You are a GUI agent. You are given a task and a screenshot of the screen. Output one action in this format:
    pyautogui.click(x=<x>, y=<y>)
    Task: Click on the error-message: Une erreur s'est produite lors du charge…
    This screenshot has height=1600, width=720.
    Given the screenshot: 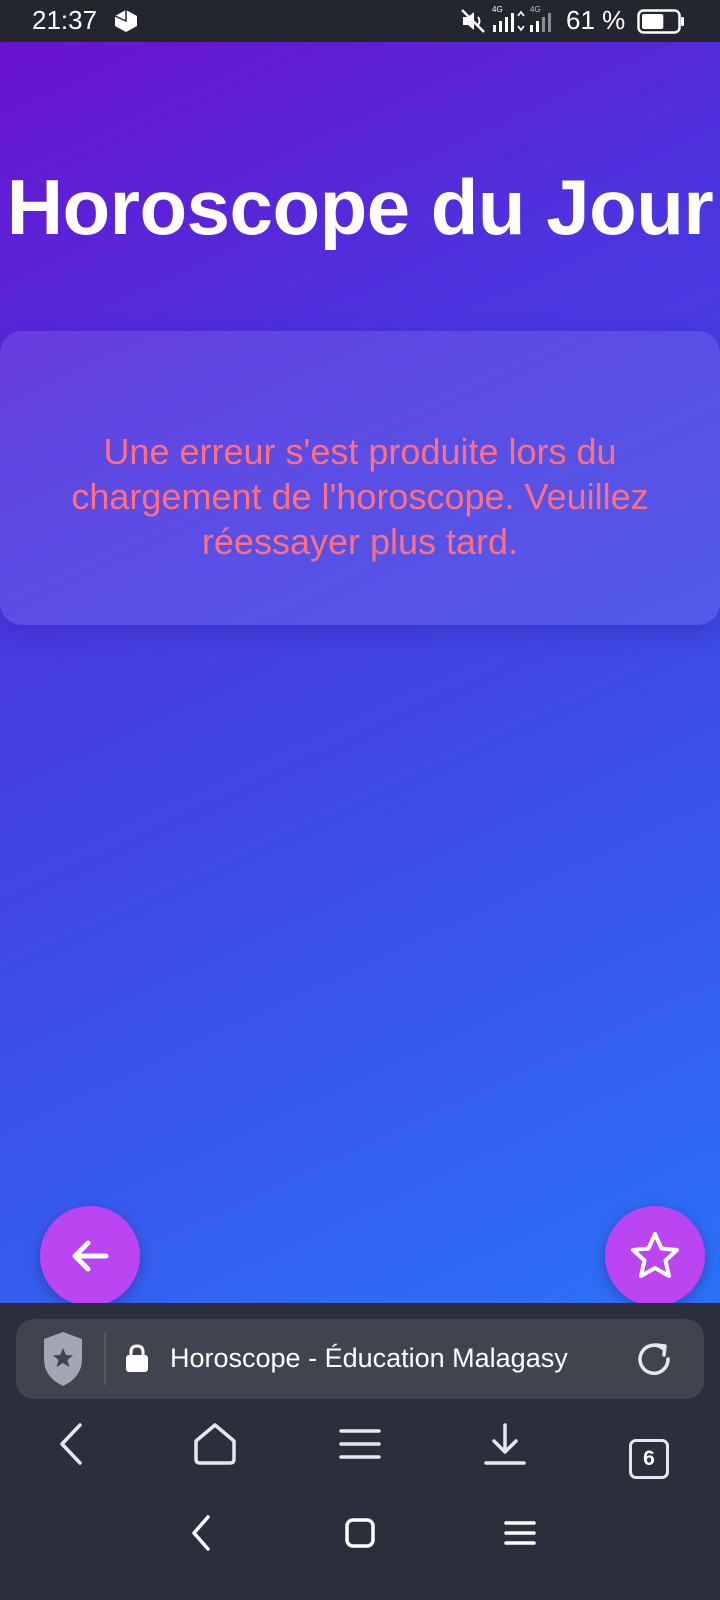 What is the action you would take?
    pyautogui.click(x=360, y=496)
    